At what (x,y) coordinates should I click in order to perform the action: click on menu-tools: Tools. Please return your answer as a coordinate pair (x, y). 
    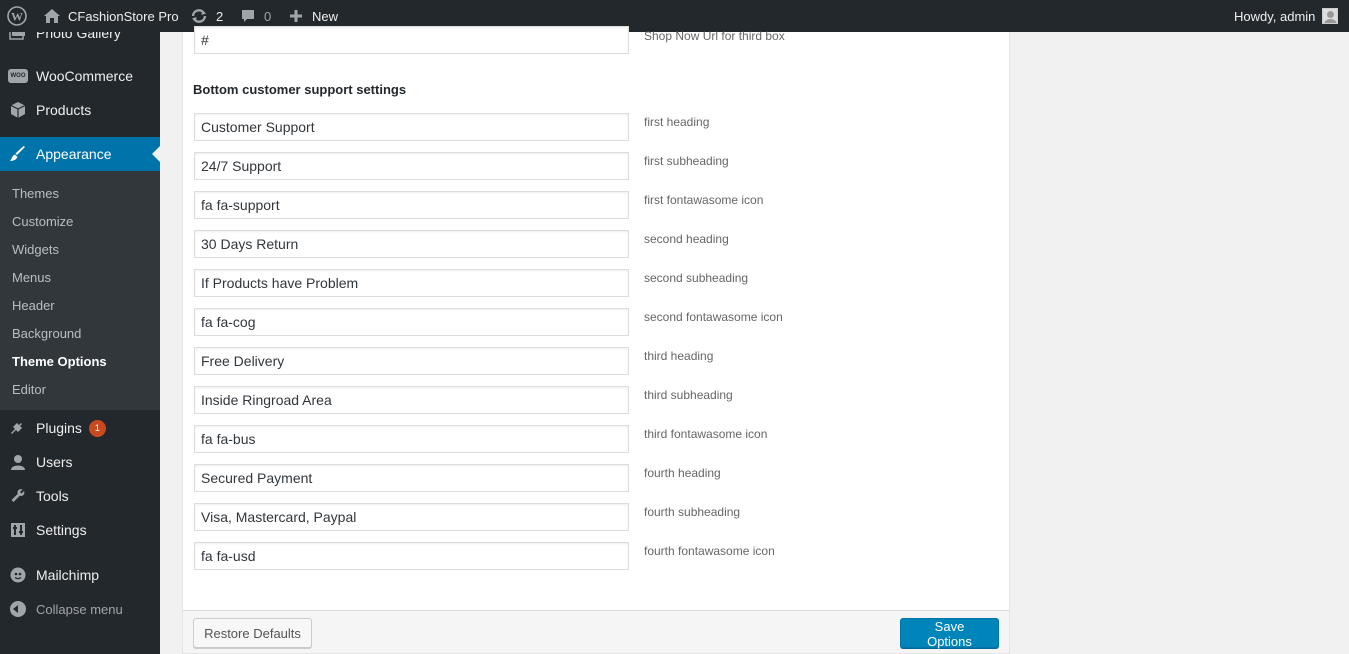
    Looking at the image, I should click on (80, 496).